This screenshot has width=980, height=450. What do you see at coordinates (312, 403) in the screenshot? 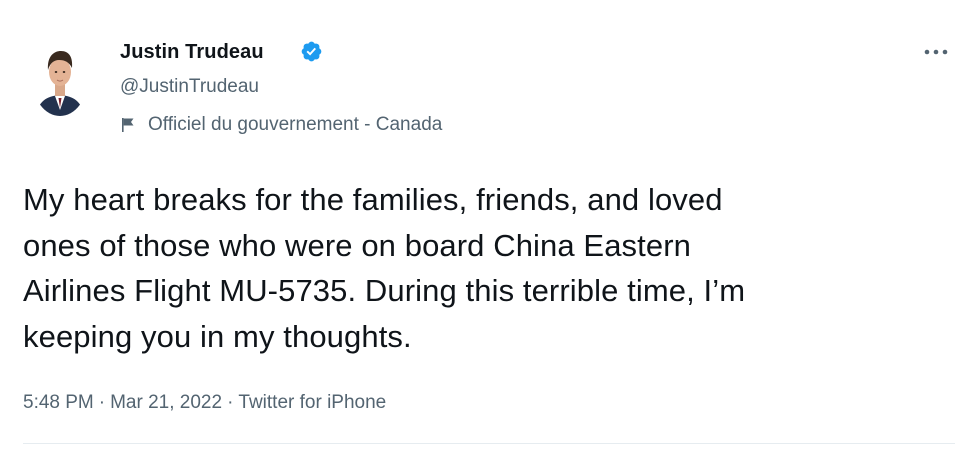
I see `tweet-source: Twitter for iPhone` at bounding box center [312, 403].